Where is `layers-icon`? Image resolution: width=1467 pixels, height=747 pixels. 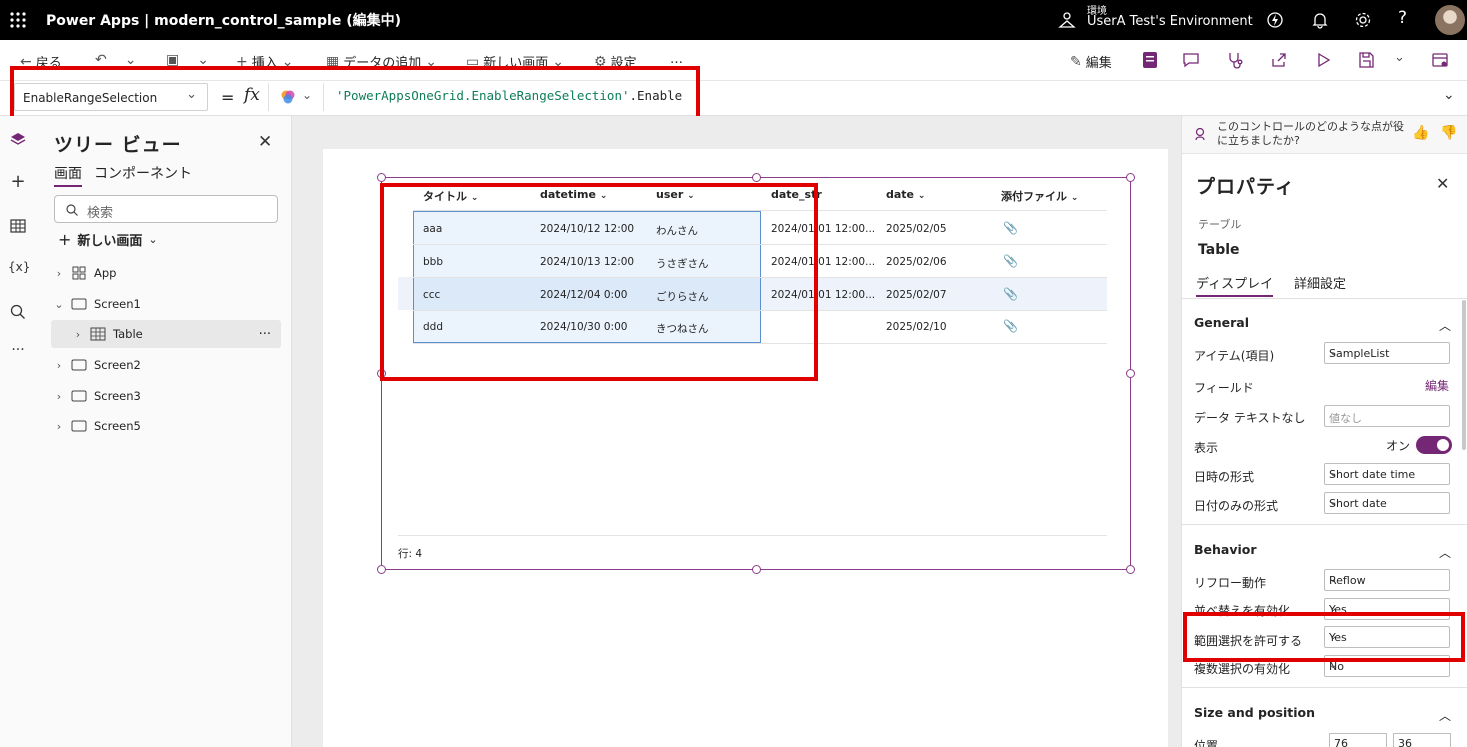 layers-icon is located at coordinates (18, 140).